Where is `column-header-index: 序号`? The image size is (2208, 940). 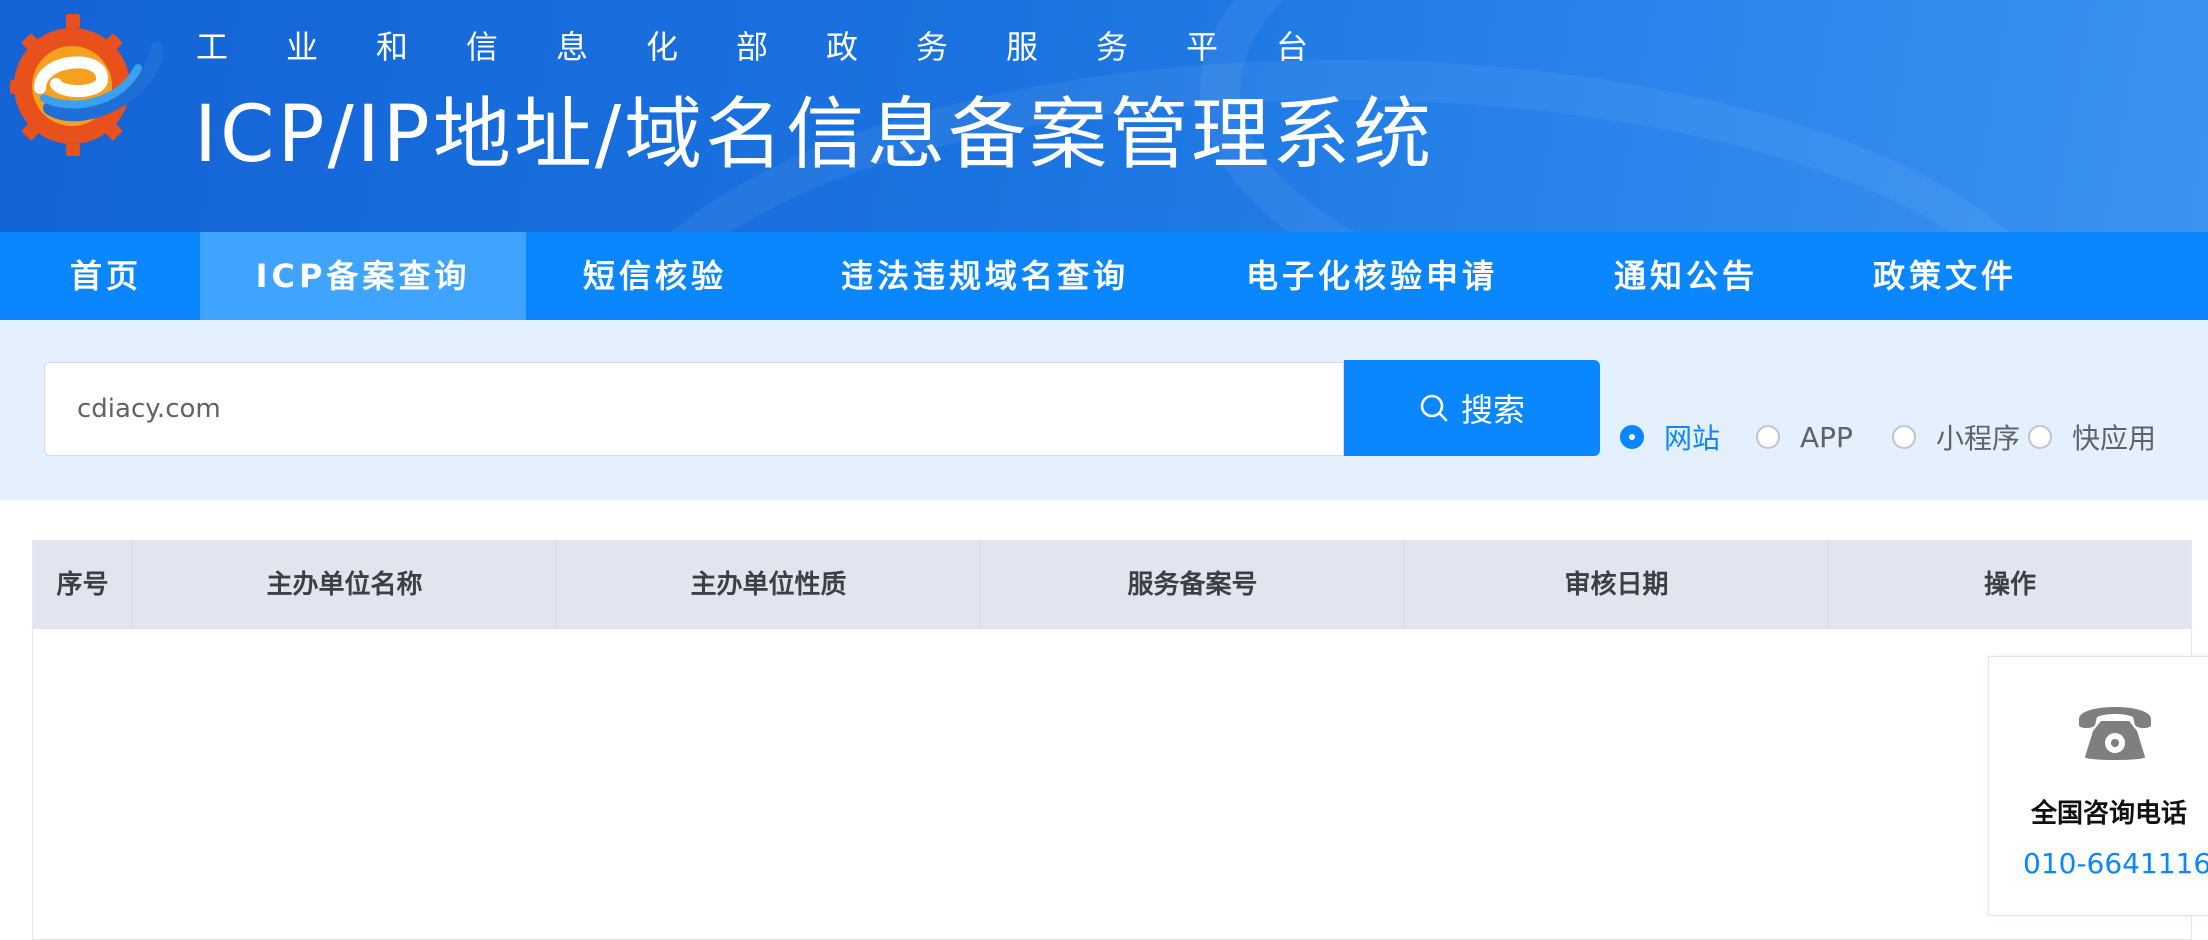 column-header-index: 序号 is located at coordinates (83, 585).